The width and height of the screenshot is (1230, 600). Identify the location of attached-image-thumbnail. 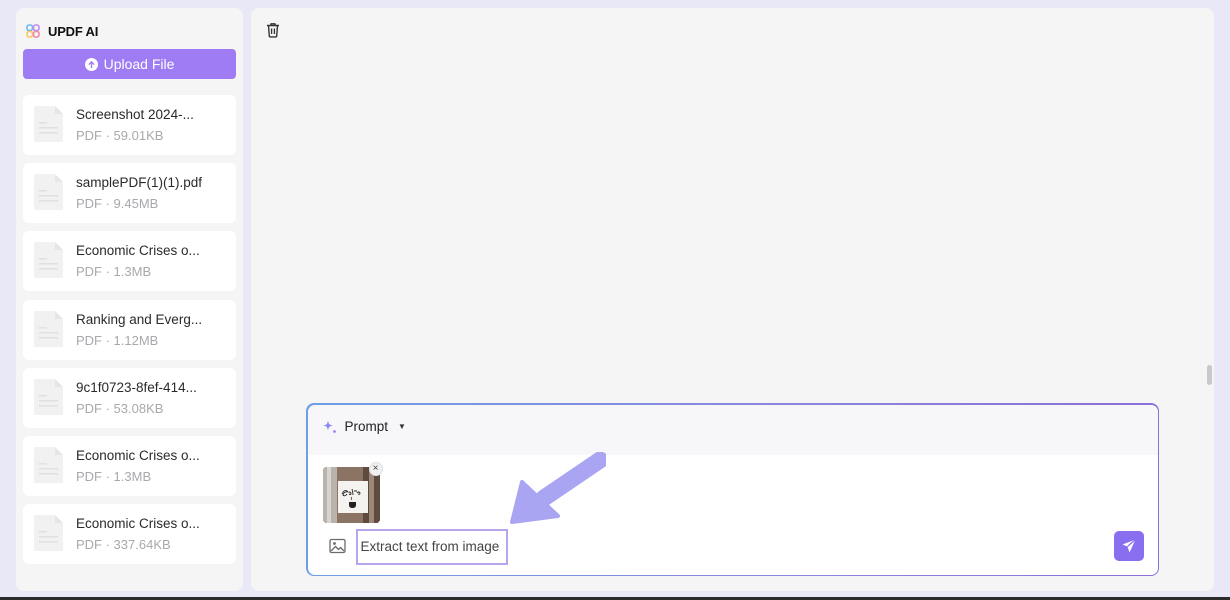
(351, 494).